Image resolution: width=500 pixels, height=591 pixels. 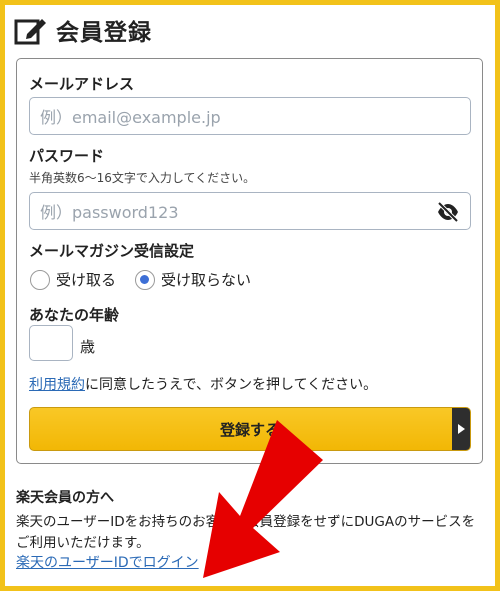 What do you see at coordinates (206, 280) in the screenshot?
I see `radio-decline-label: 受け取らない` at bounding box center [206, 280].